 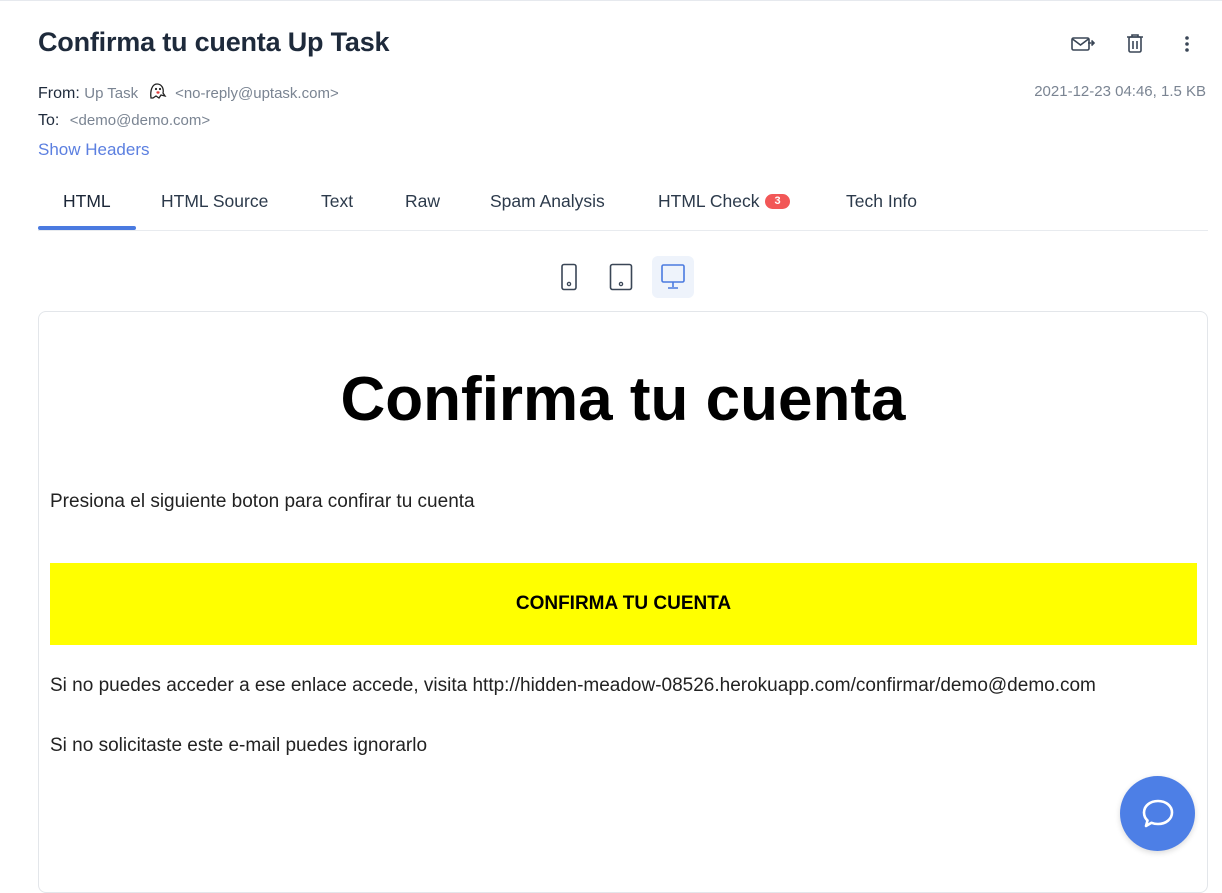 What do you see at coordinates (547, 201) in the screenshot?
I see `tab-spam-analysis: Spam Analysis` at bounding box center [547, 201].